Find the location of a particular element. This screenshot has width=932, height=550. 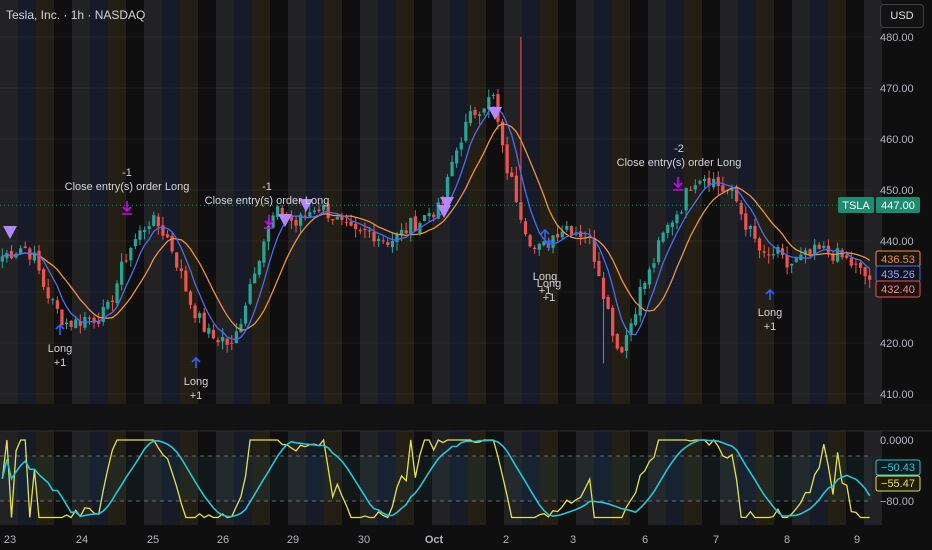

time-label: 6 is located at coordinates (645, 540).